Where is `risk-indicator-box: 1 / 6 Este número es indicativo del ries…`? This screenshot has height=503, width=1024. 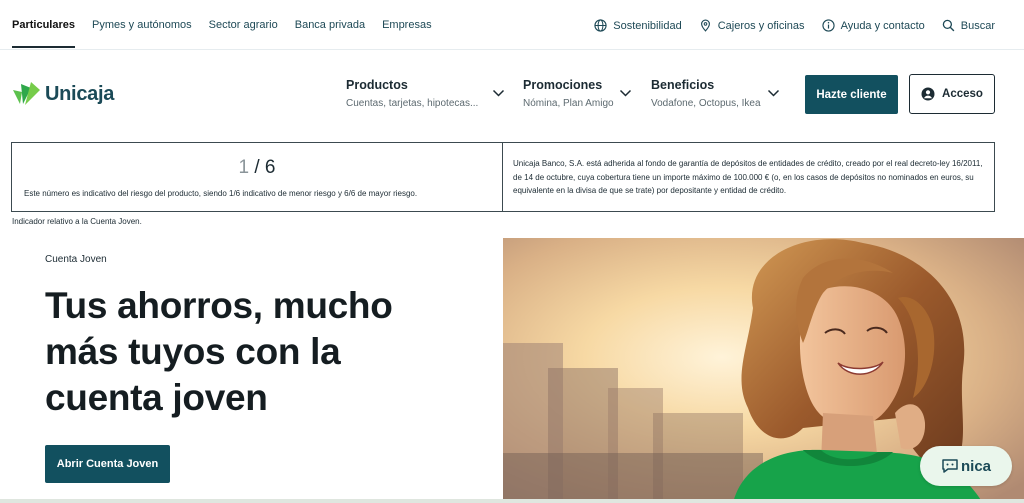 risk-indicator-box: 1 / 6 Este número es indicativo del ries… is located at coordinates (503, 177).